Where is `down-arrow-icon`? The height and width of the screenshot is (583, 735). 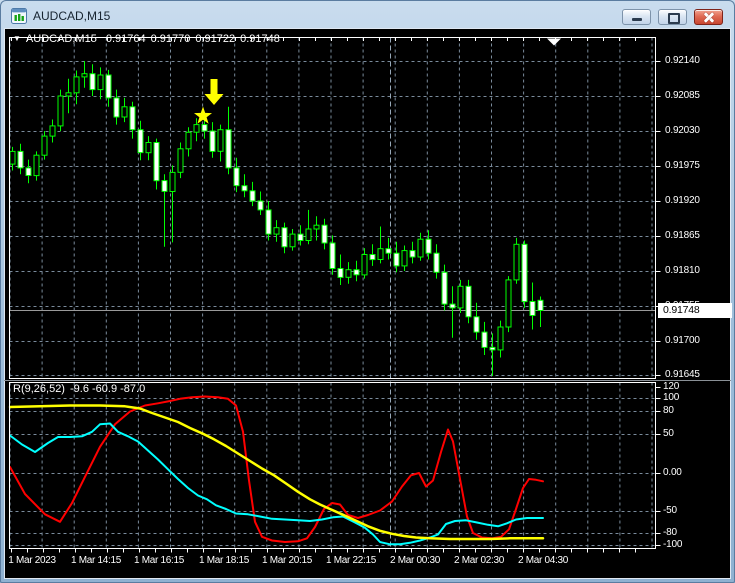
down-arrow-icon is located at coordinates (214, 92).